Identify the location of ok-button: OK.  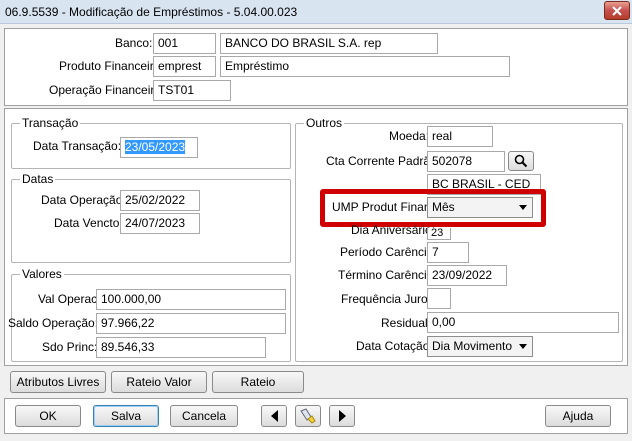
(48, 416).